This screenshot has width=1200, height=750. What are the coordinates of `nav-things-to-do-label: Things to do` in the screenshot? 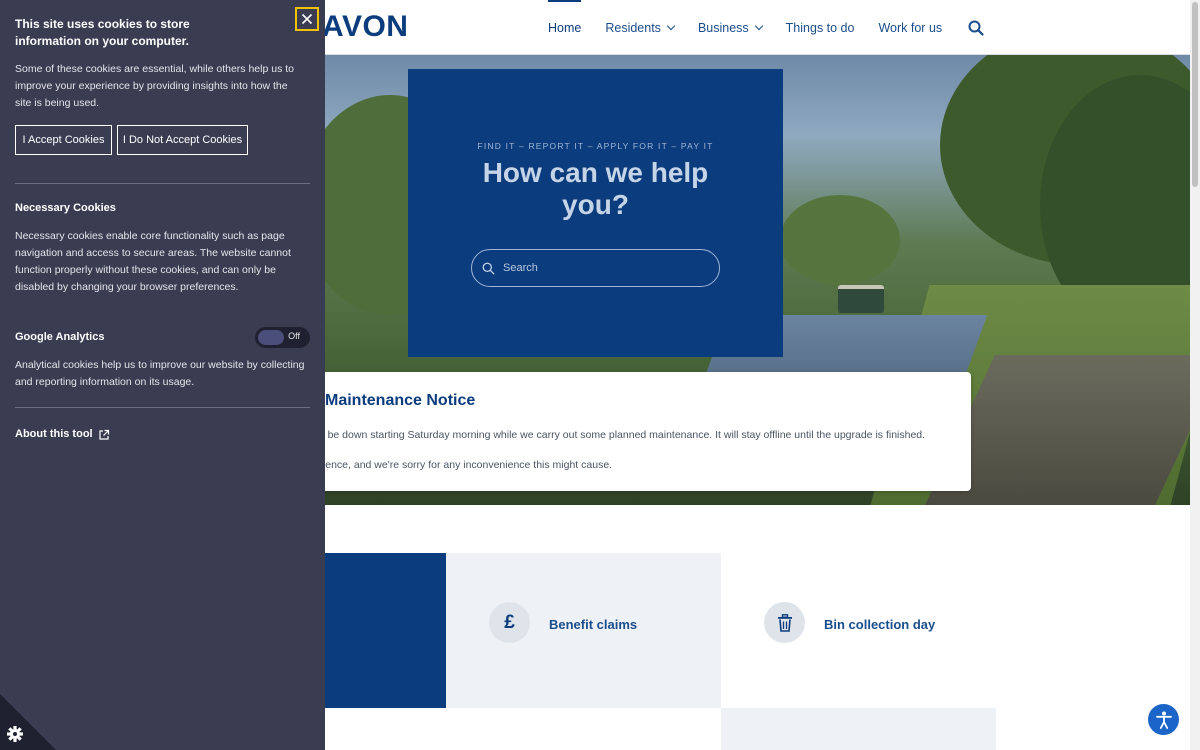 It's located at (820, 27).